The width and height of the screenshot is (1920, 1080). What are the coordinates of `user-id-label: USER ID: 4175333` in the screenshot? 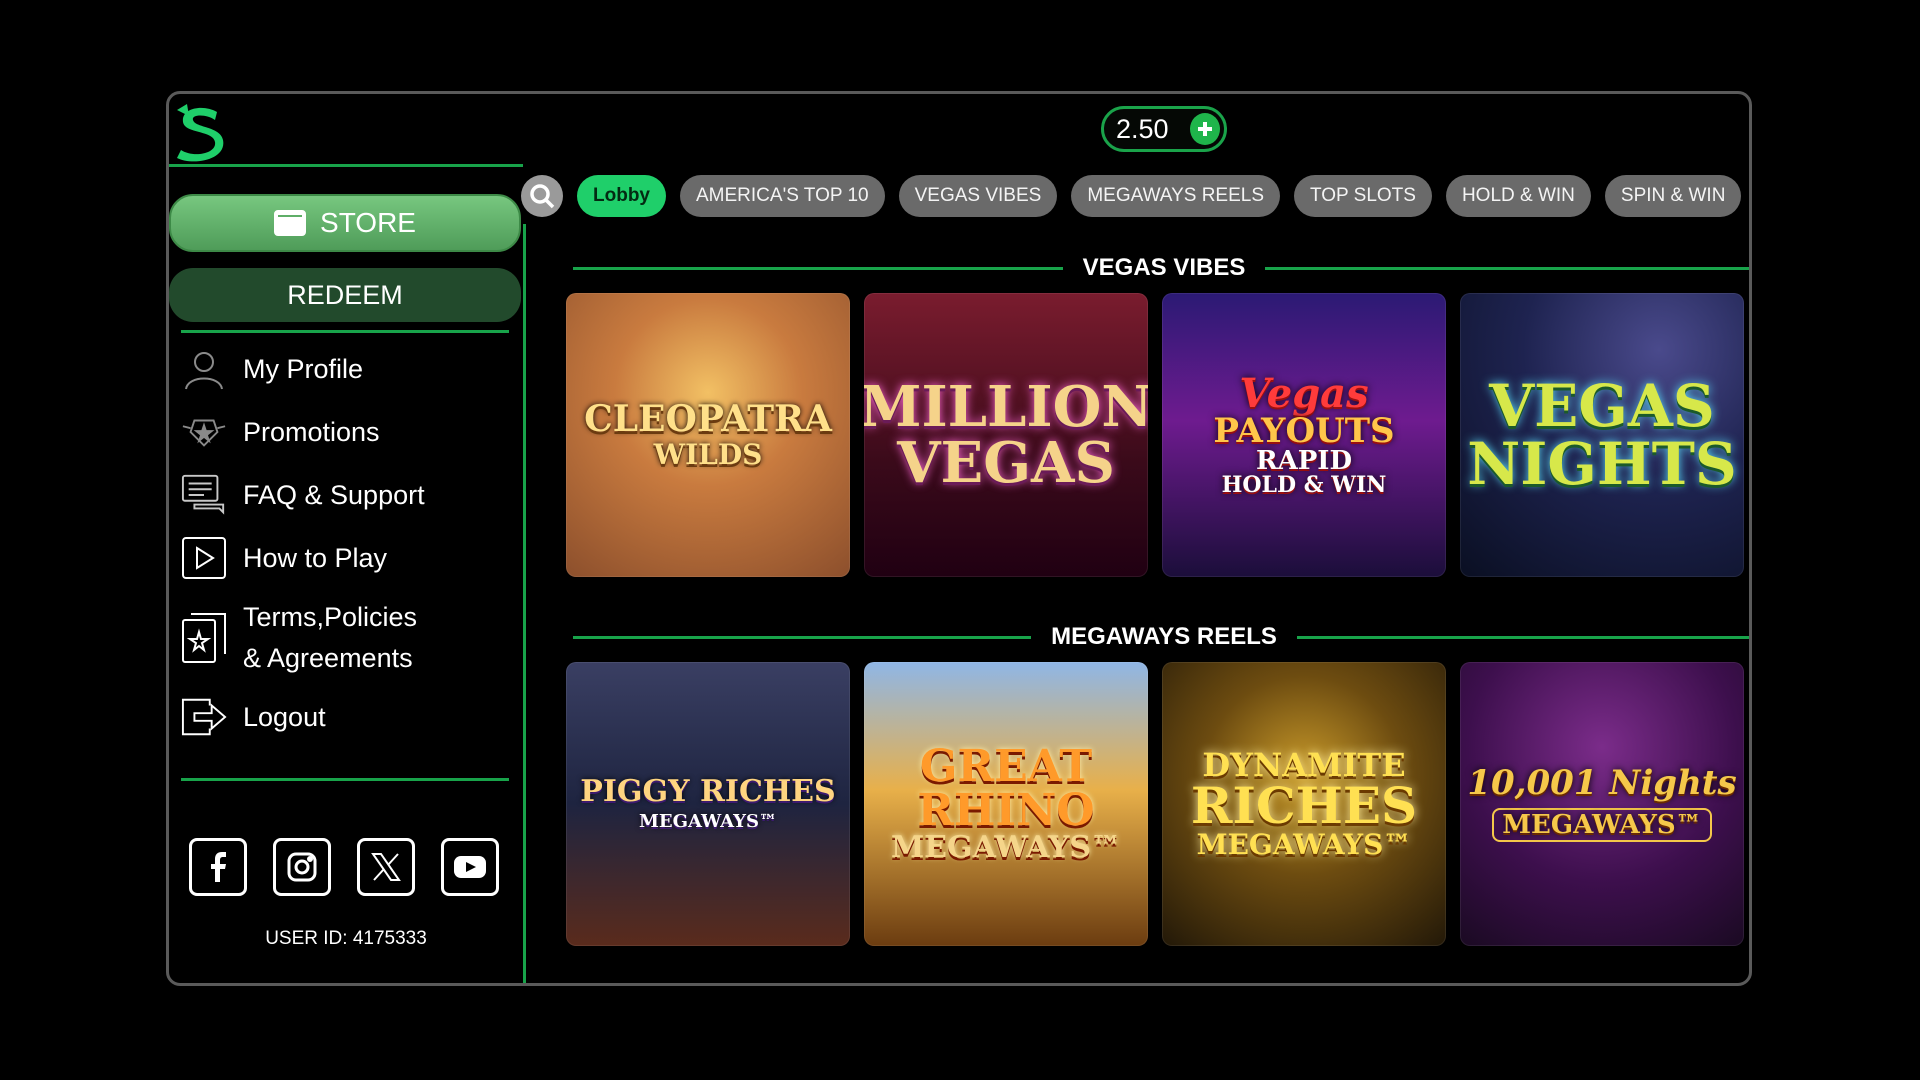 It's located at (346, 938).